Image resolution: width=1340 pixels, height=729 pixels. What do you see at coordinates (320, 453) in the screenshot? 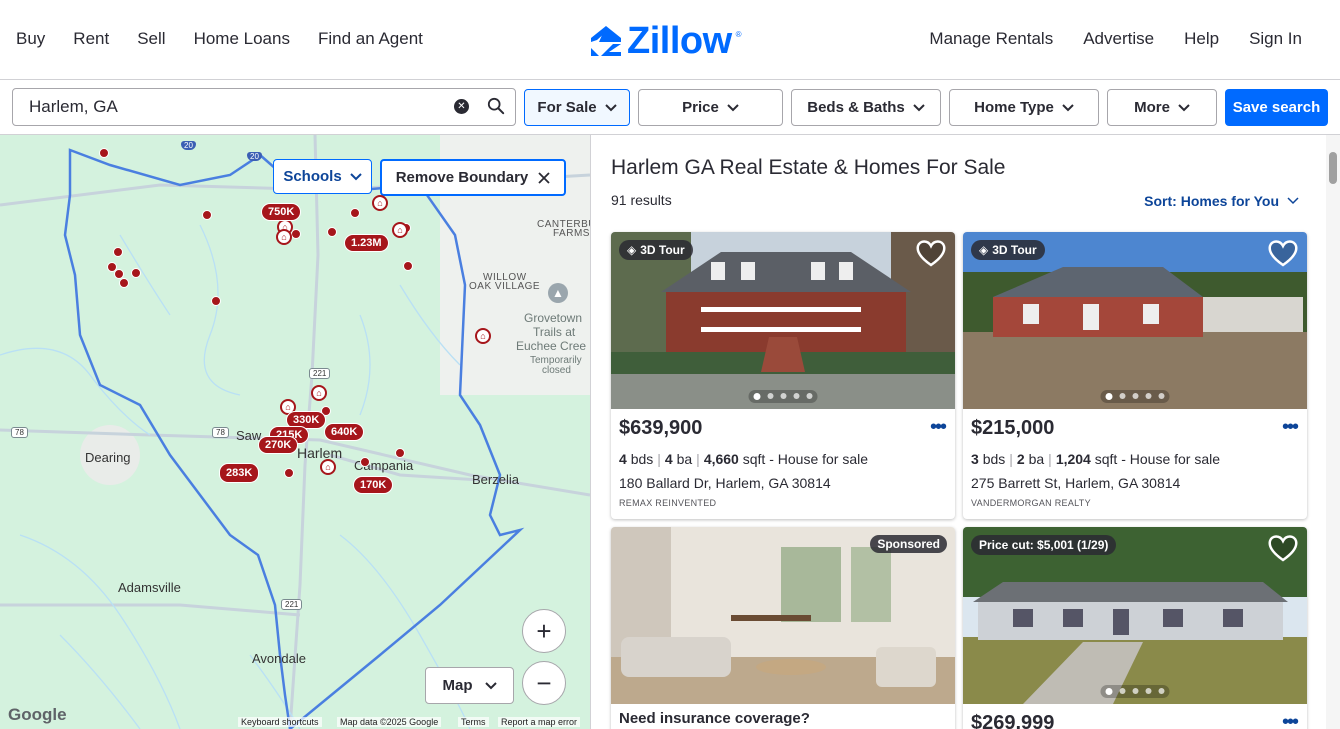
I see `place-harlem: Harlem` at bounding box center [320, 453].